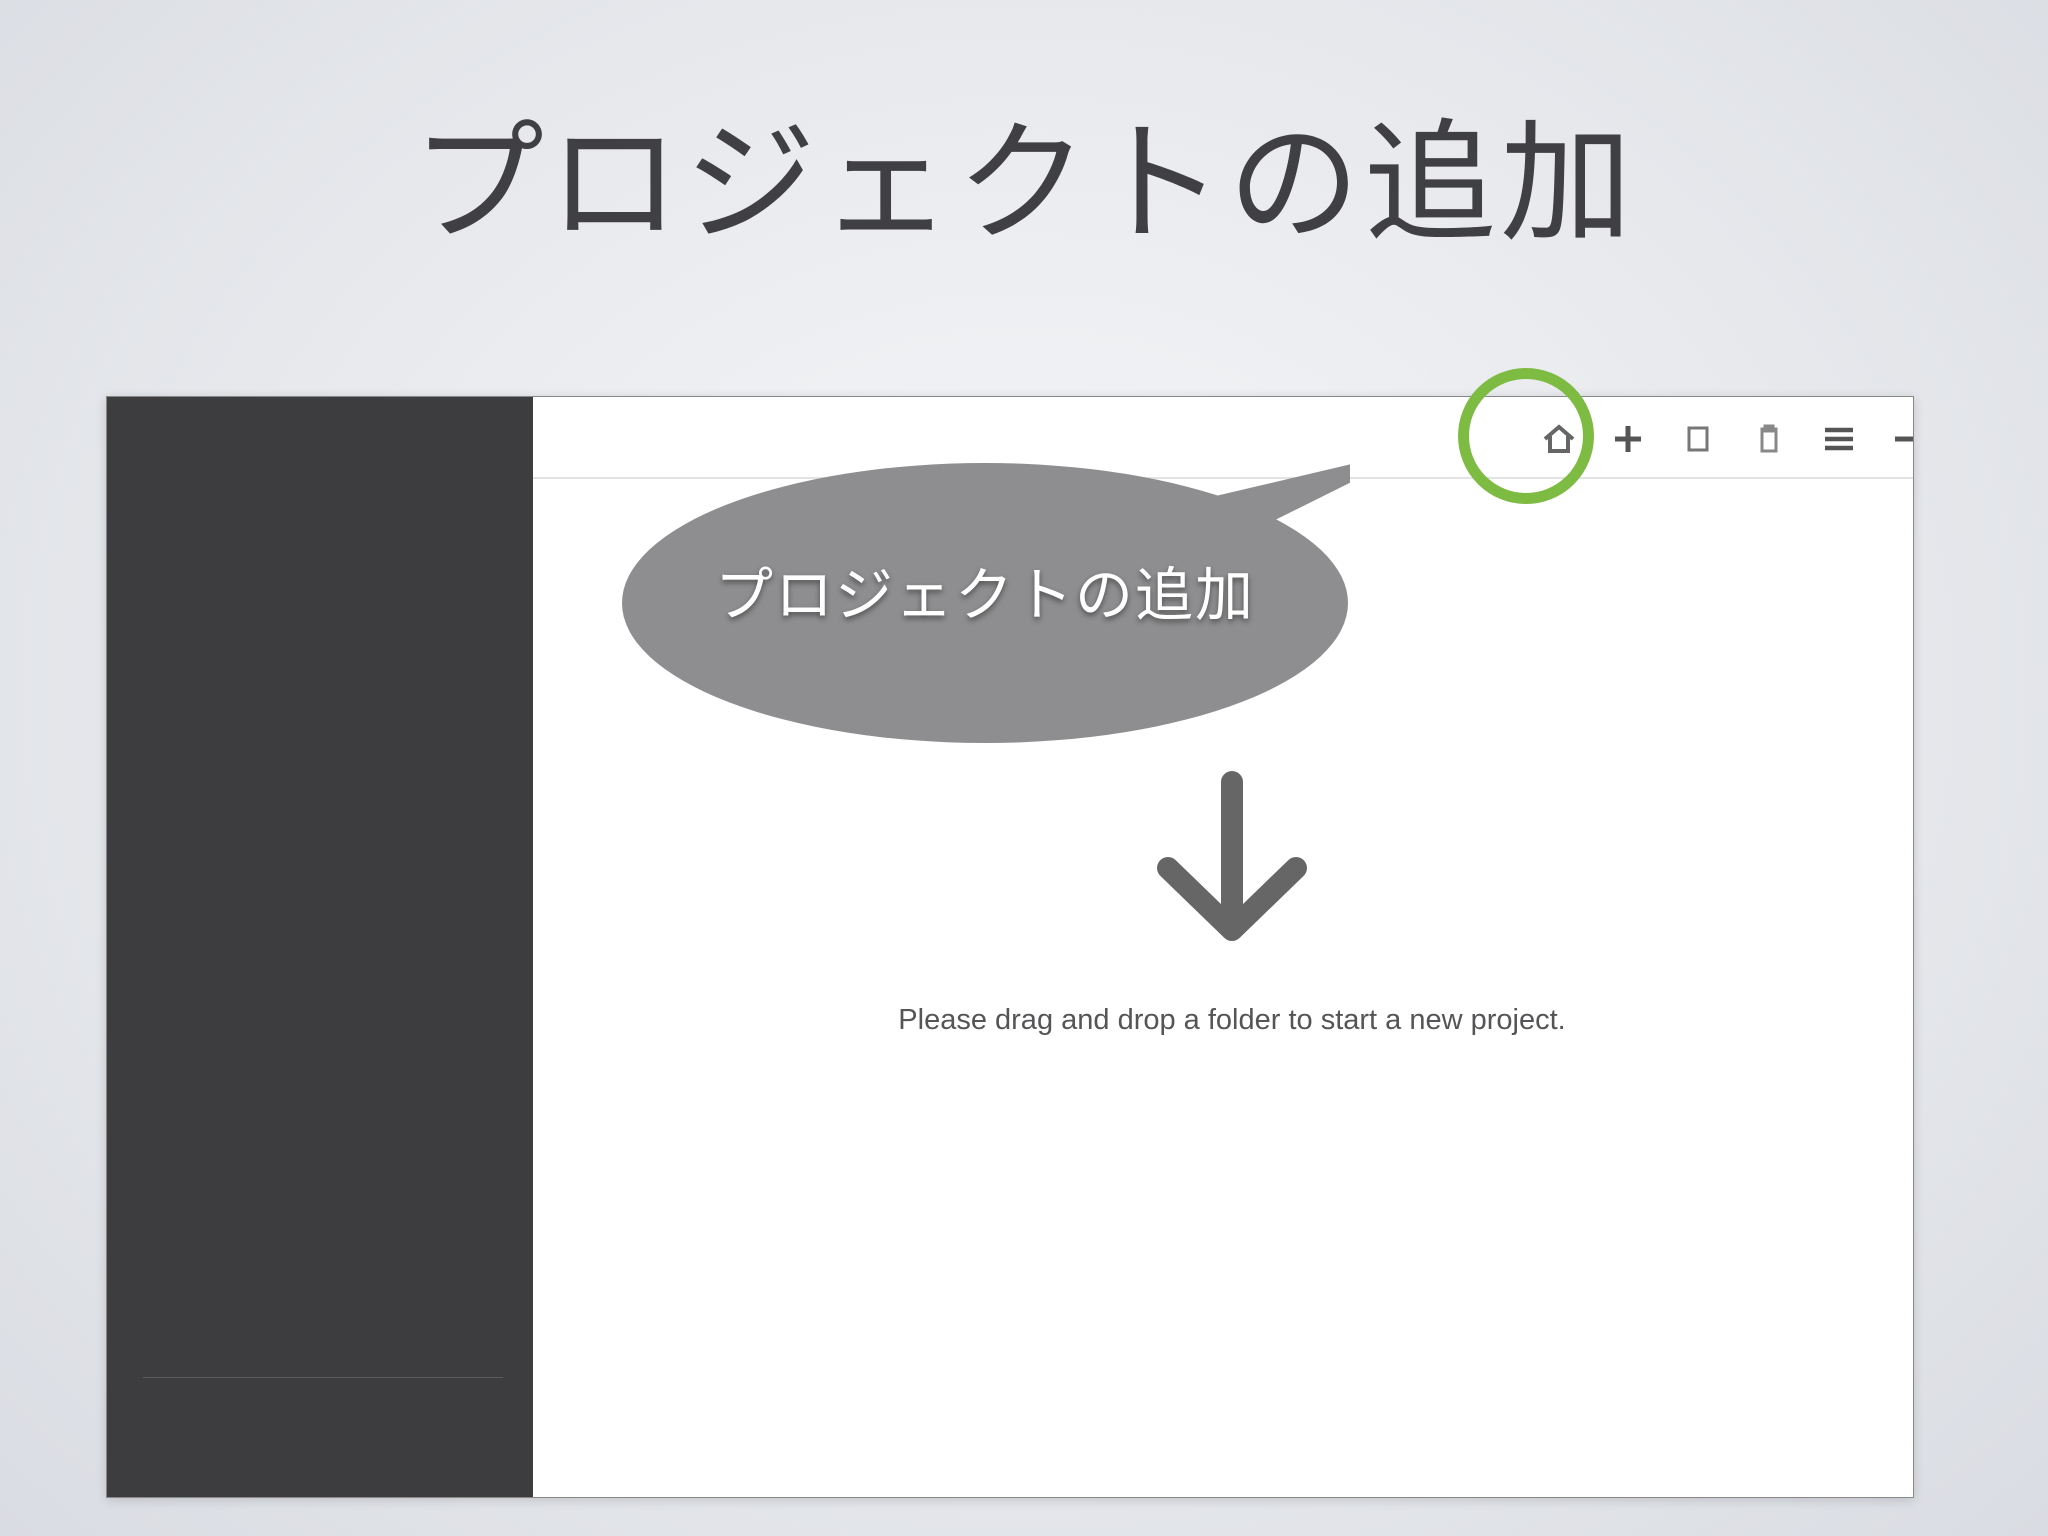 This screenshot has height=1536, width=2048. Describe the element at coordinates (1232, 856) in the screenshot. I see `drop-arrow-icon` at that location.